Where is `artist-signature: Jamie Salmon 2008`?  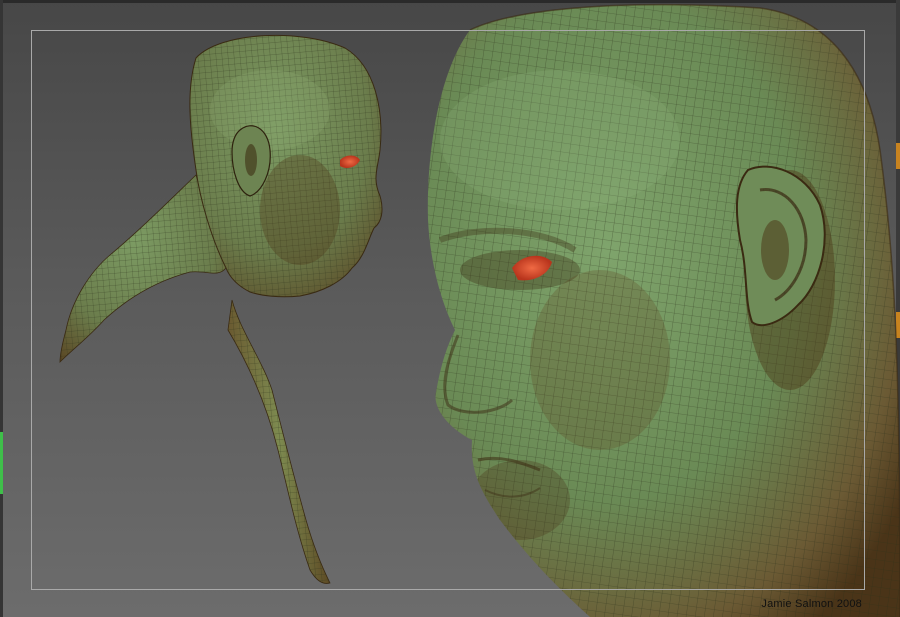 artist-signature: Jamie Salmon 2008 is located at coordinates (811, 604).